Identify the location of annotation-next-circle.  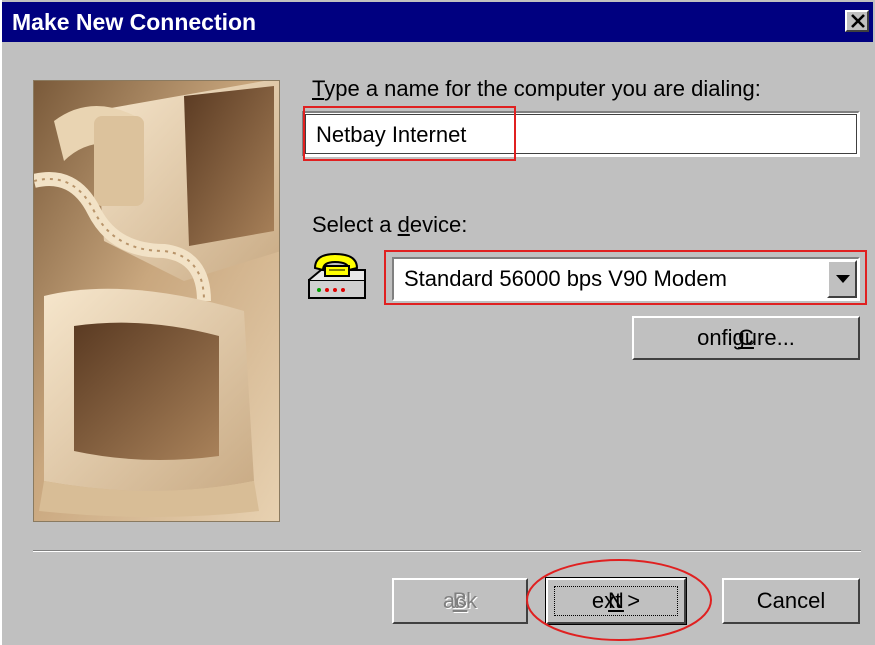
(619, 600).